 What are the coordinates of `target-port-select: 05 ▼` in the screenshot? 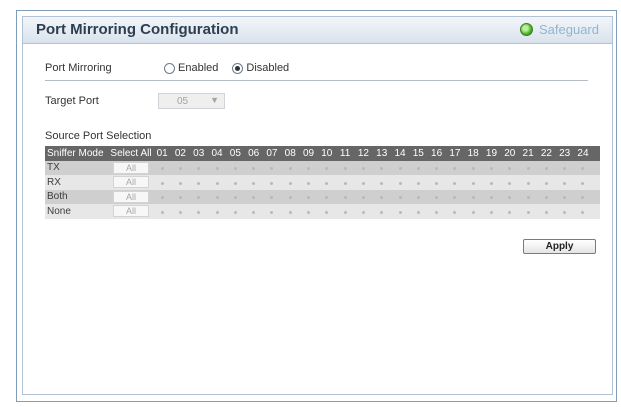 It's located at (191, 101).